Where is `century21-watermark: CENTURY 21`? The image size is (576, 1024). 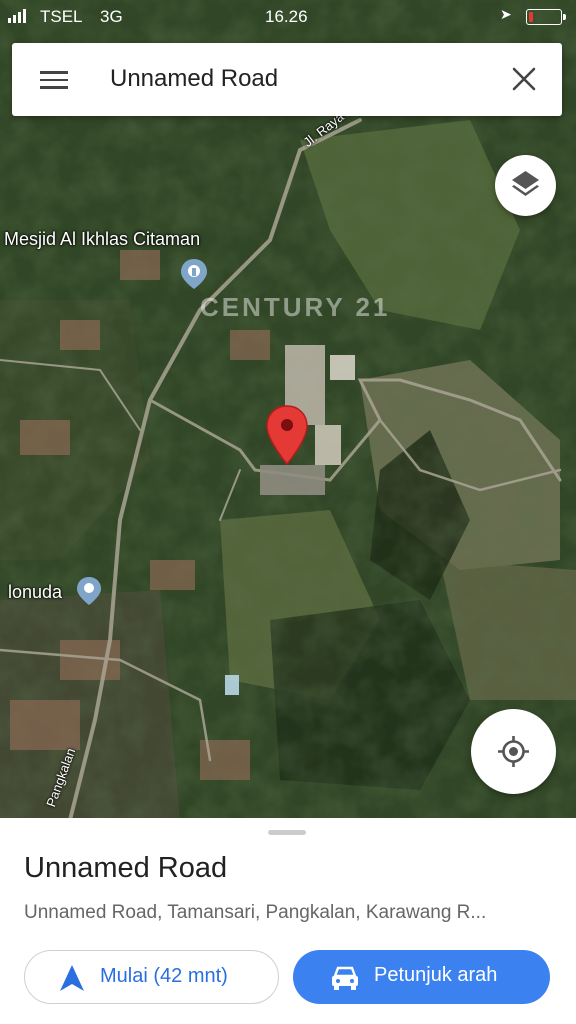
century21-watermark: CENTURY 21 is located at coordinates (295, 307).